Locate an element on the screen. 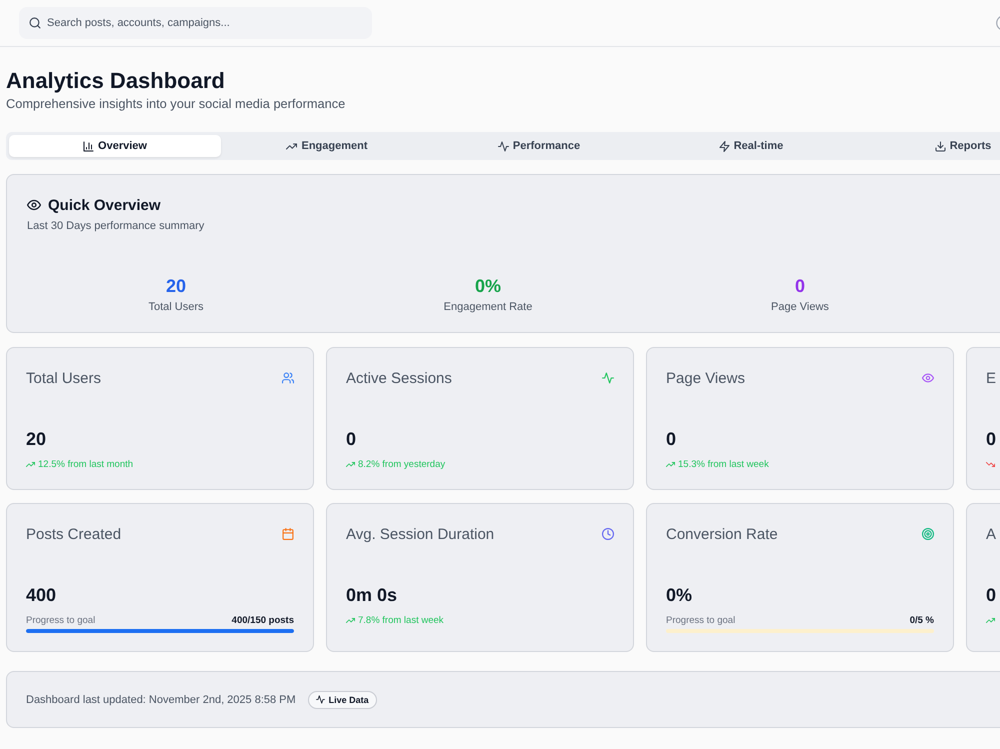 This screenshot has width=1000, height=749. card-title: Conversion Rate is located at coordinates (722, 534).